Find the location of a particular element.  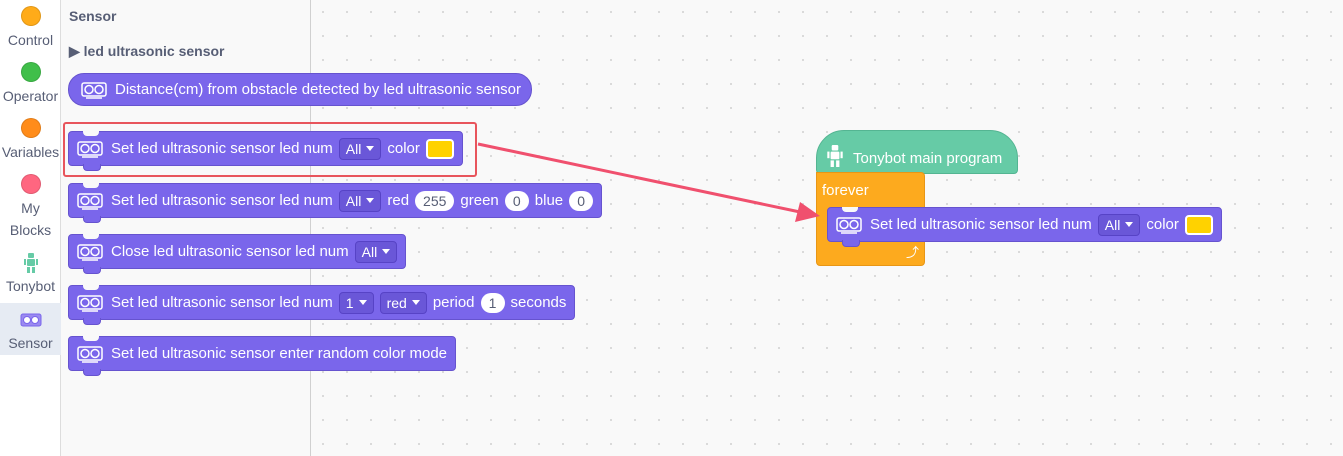

category-label: Tonybot is located at coordinates (30, 286).